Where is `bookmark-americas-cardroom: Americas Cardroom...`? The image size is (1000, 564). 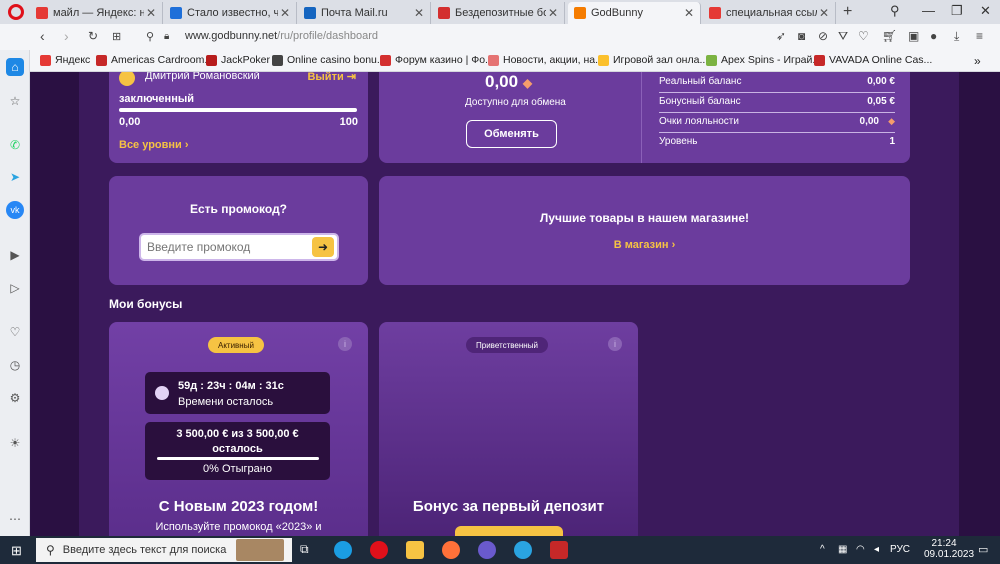 bookmark-americas-cardroom: Americas Cardroom... is located at coordinates (154, 60).